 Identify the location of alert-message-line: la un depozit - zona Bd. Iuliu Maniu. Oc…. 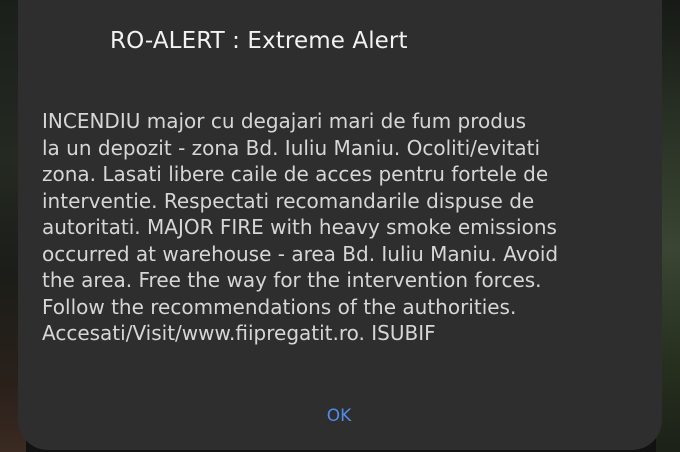
(291, 147).